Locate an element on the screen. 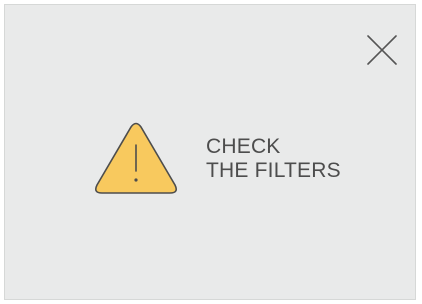 The width and height of the screenshot is (422, 304). close-icon is located at coordinates (381, 51).